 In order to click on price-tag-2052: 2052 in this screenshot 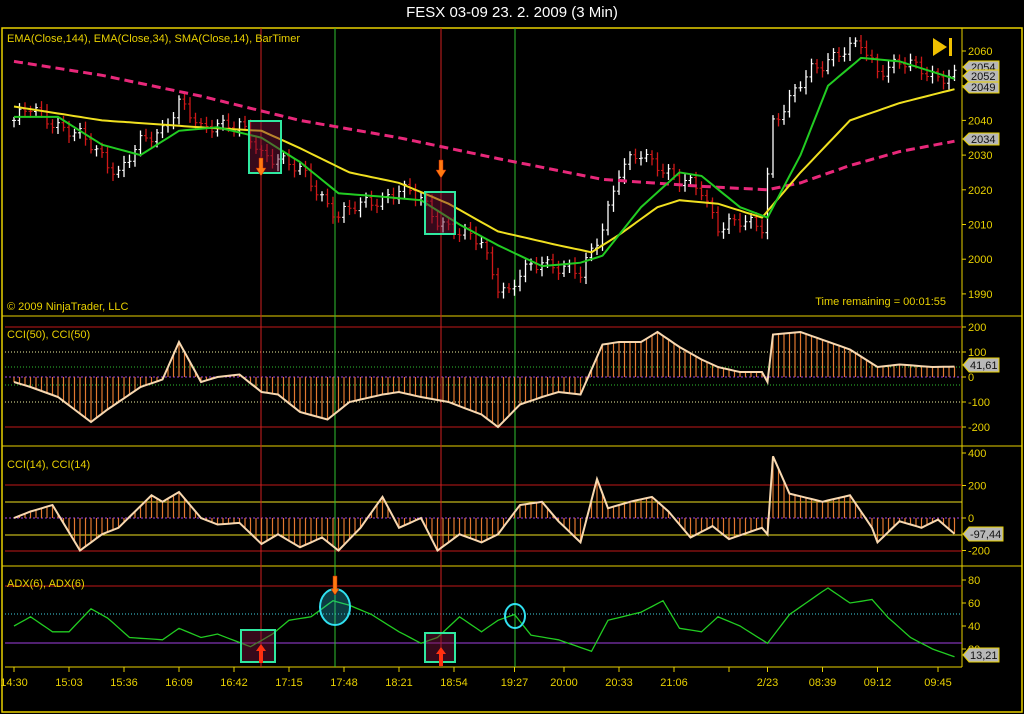, I will do `click(981, 76)`.